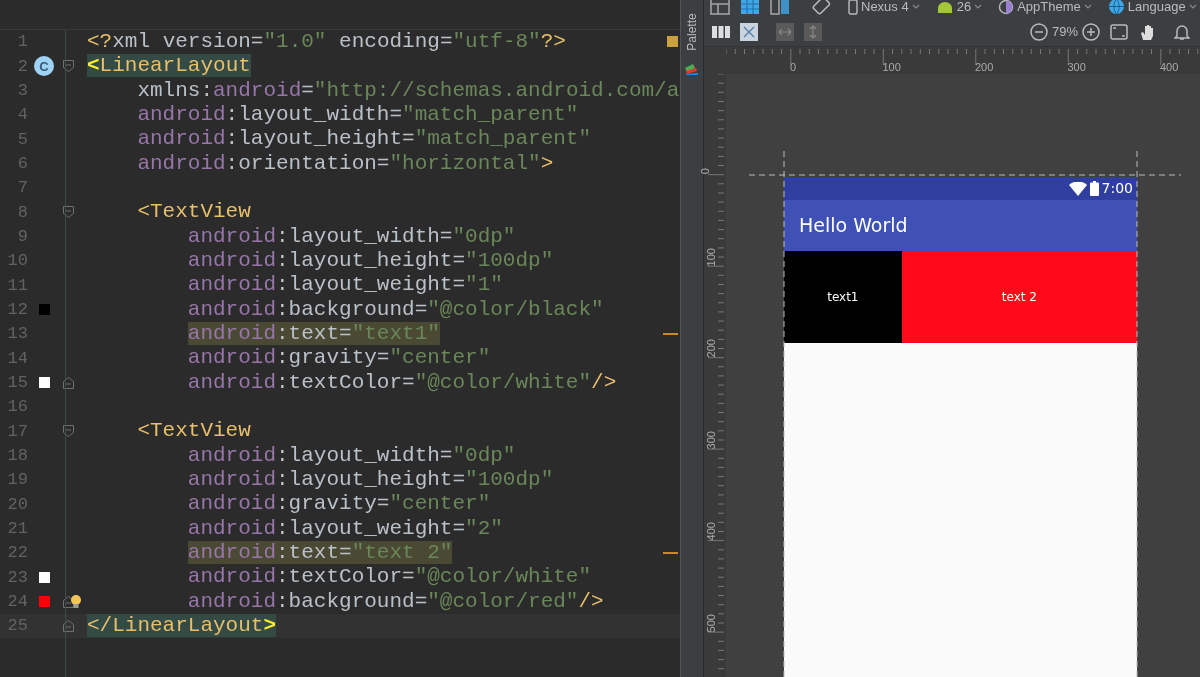  I want to click on app-title: Hello World, so click(853, 226).